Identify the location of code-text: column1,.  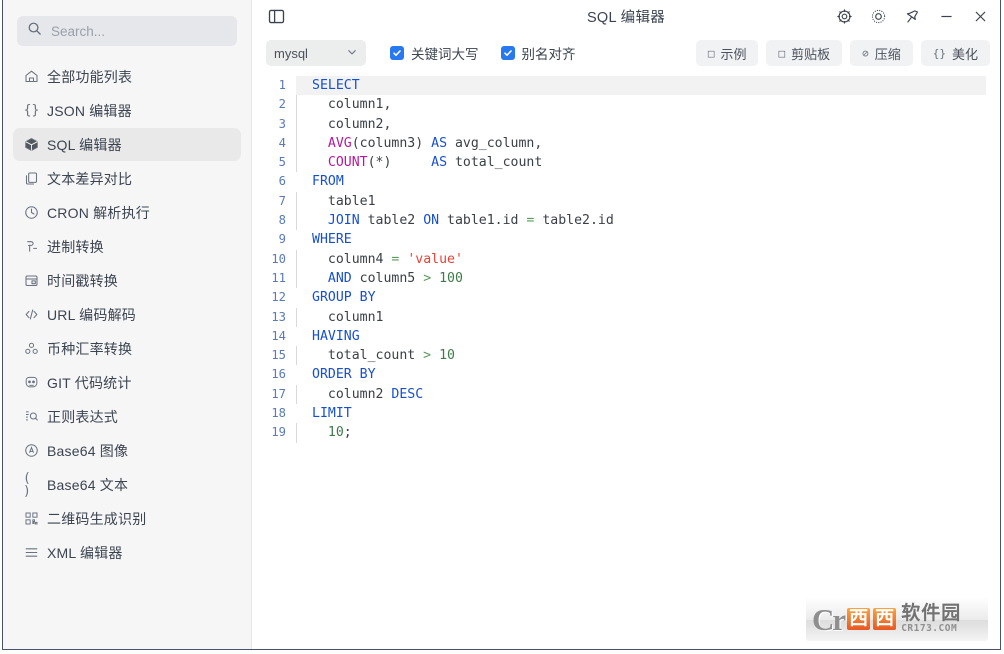
(344, 105).